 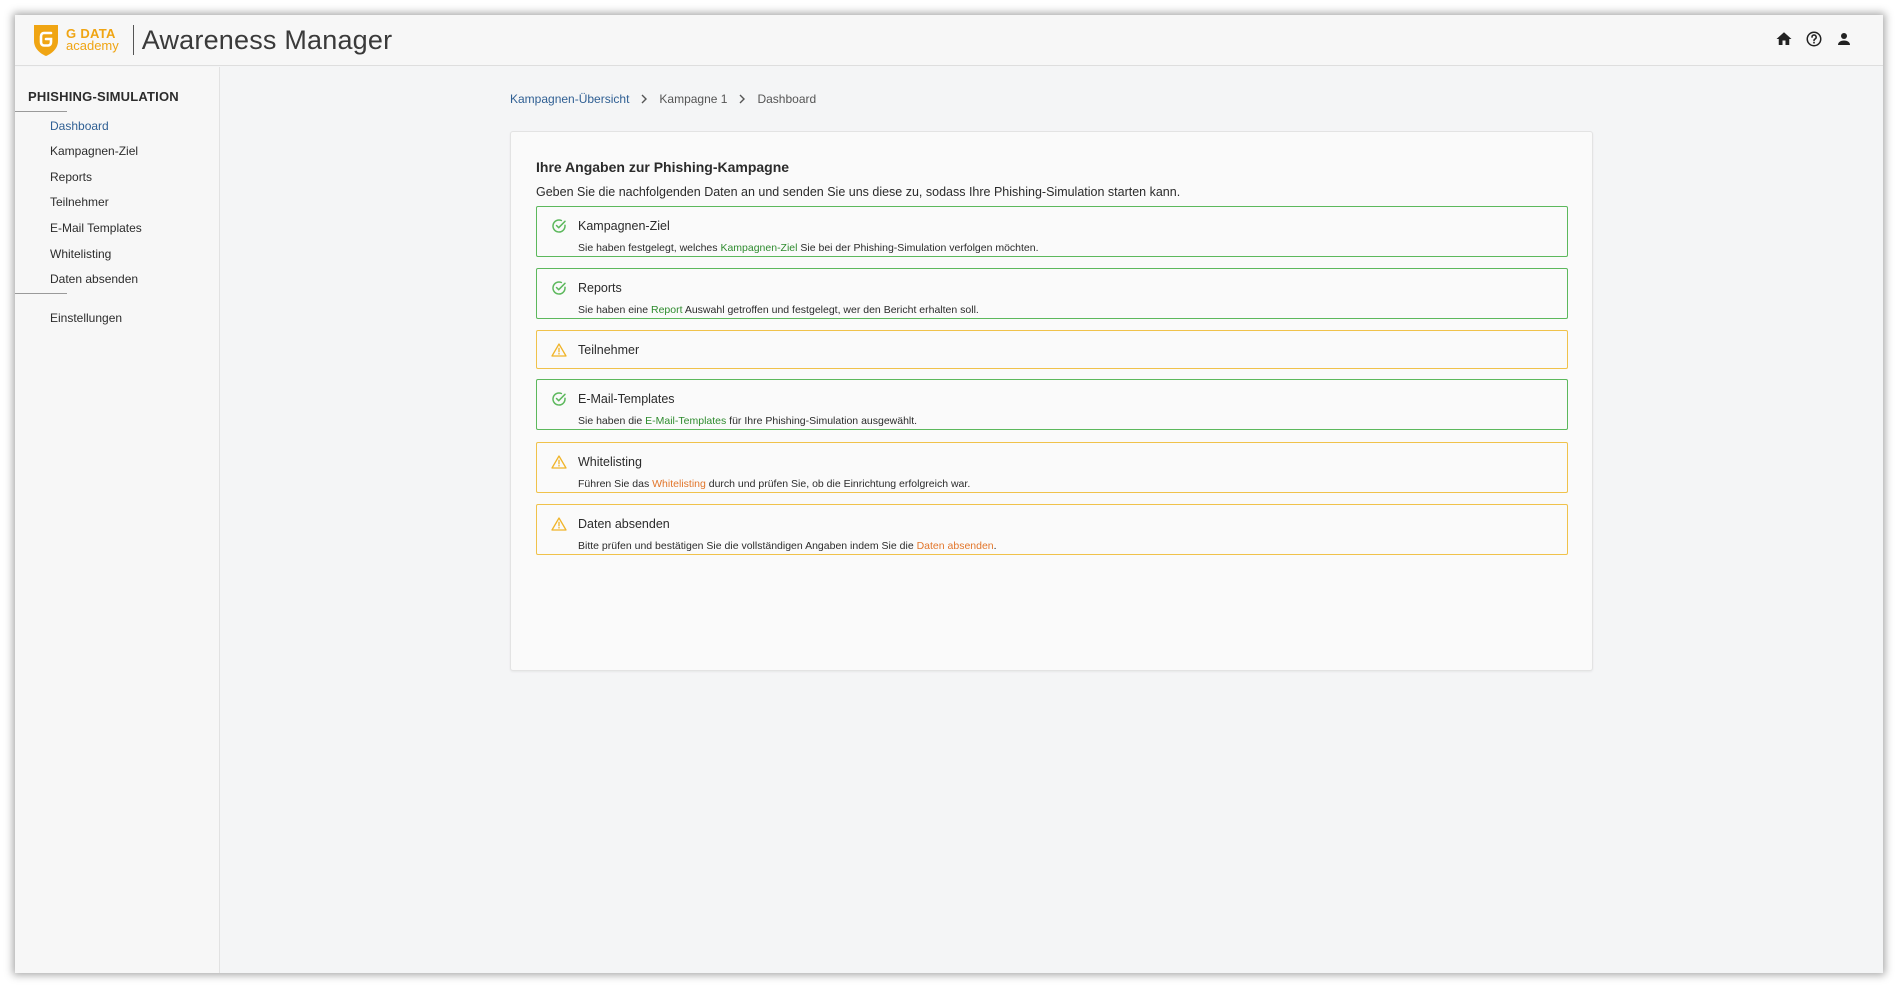 I want to click on sidebar-section-title: PHISHING-SIMULATION, so click(x=103, y=96).